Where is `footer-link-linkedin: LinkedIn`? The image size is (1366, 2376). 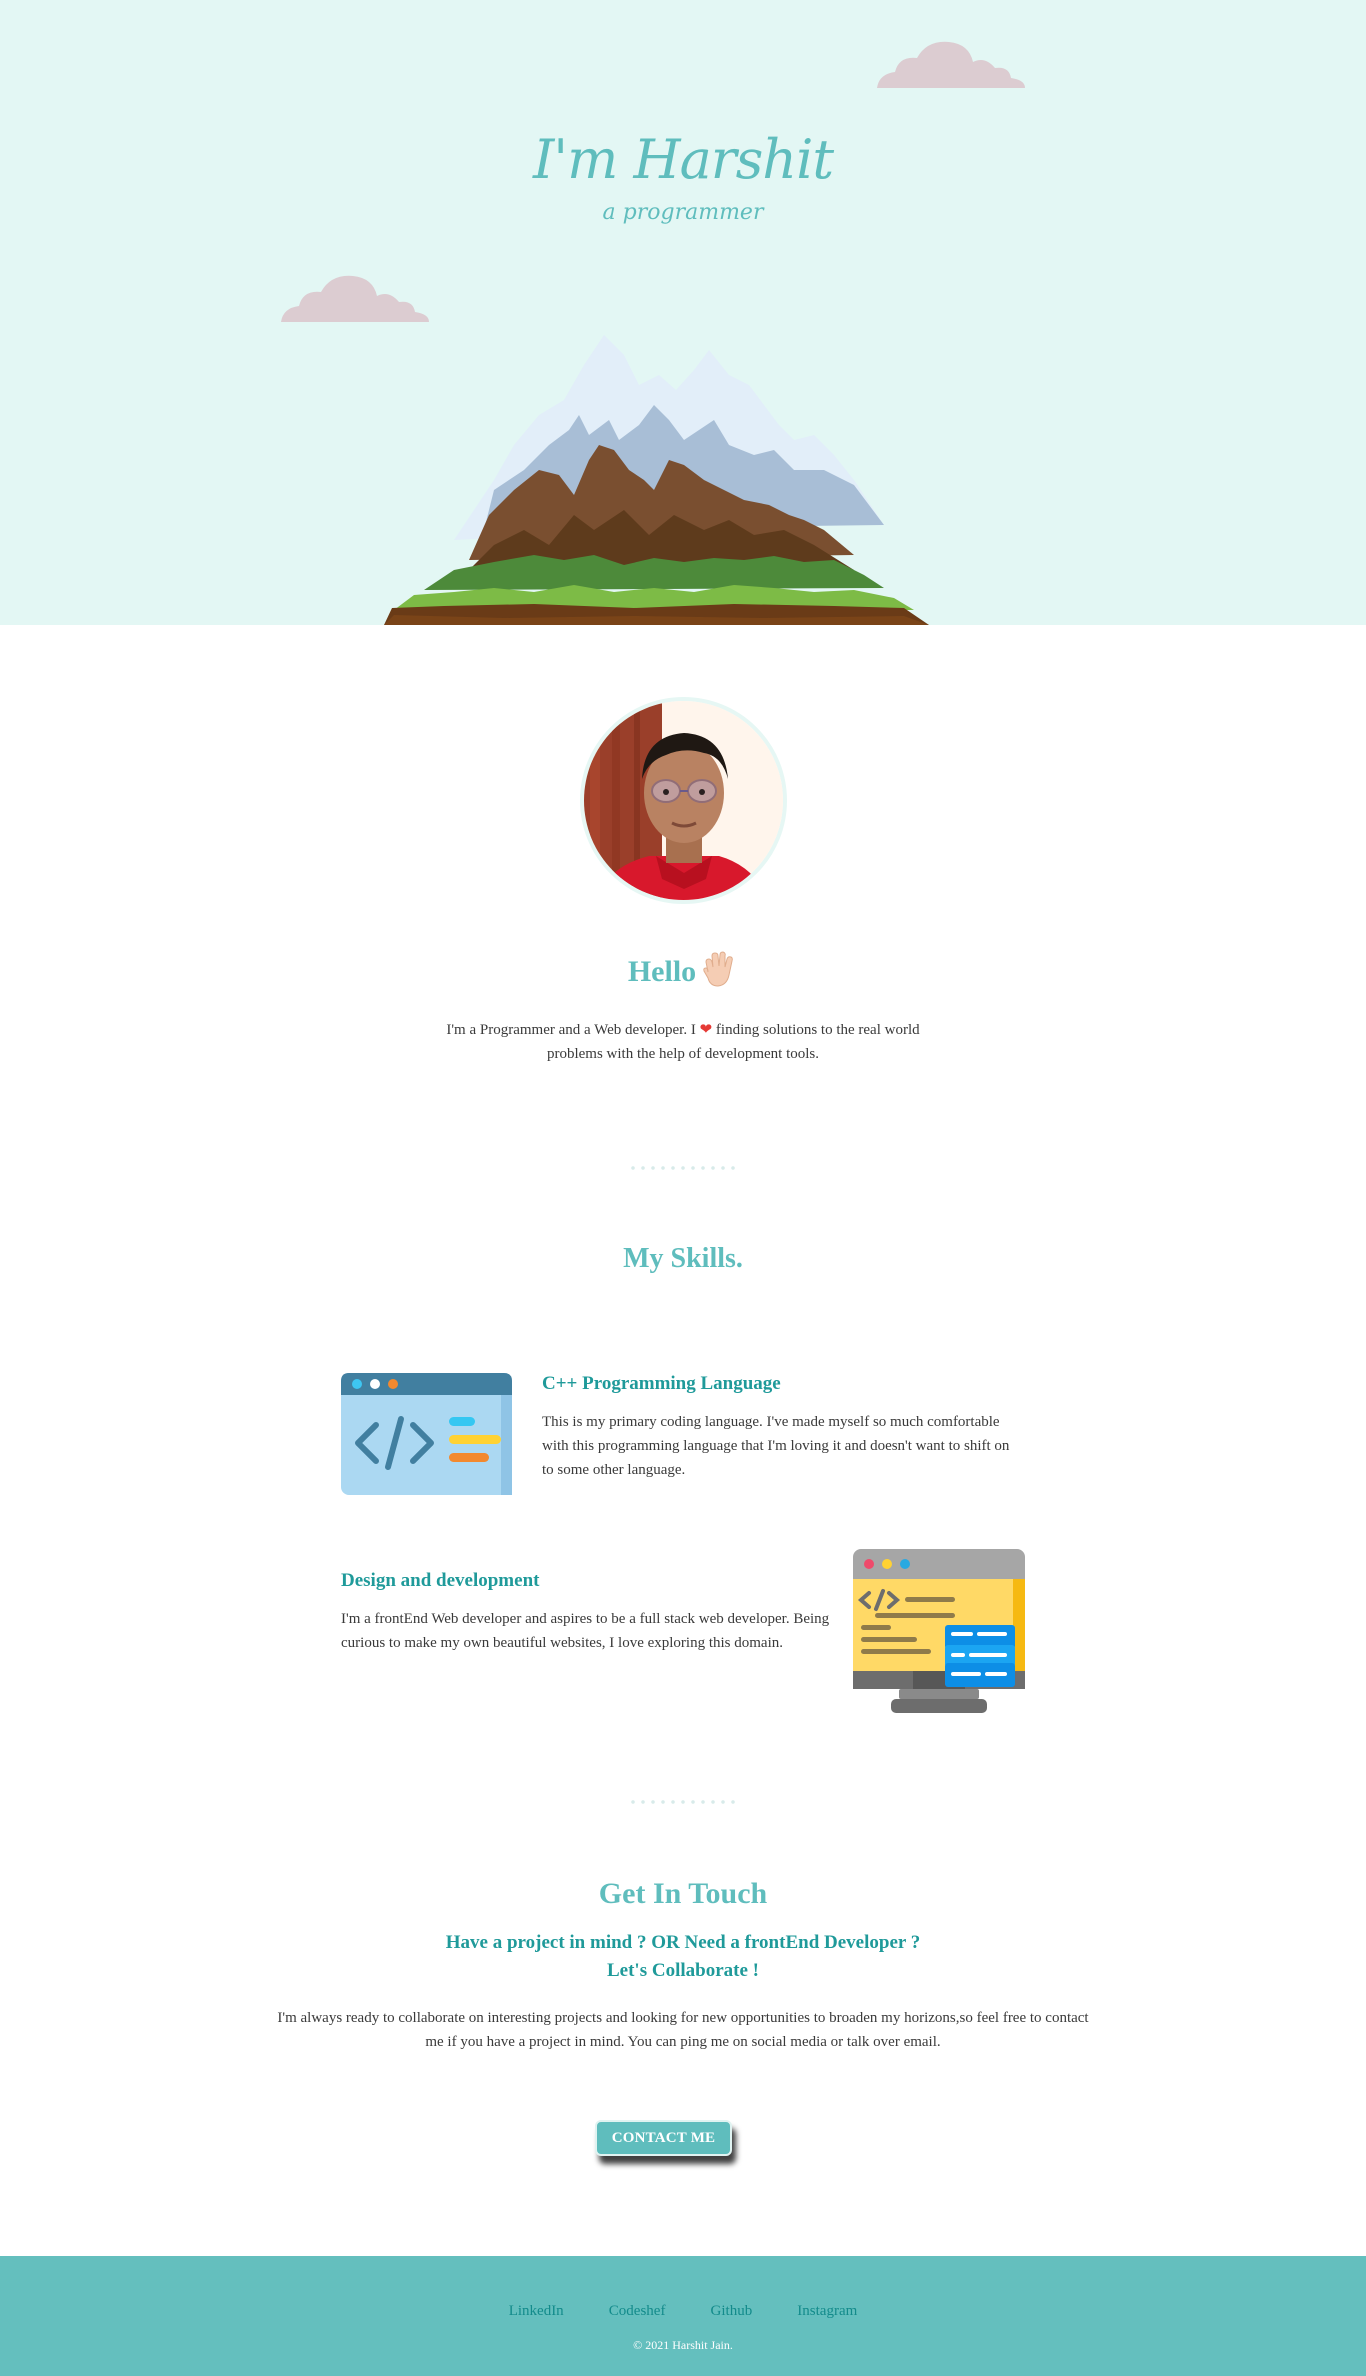
footer-link-linkedin: LinkedIn is located at coordinates (536, 2311).